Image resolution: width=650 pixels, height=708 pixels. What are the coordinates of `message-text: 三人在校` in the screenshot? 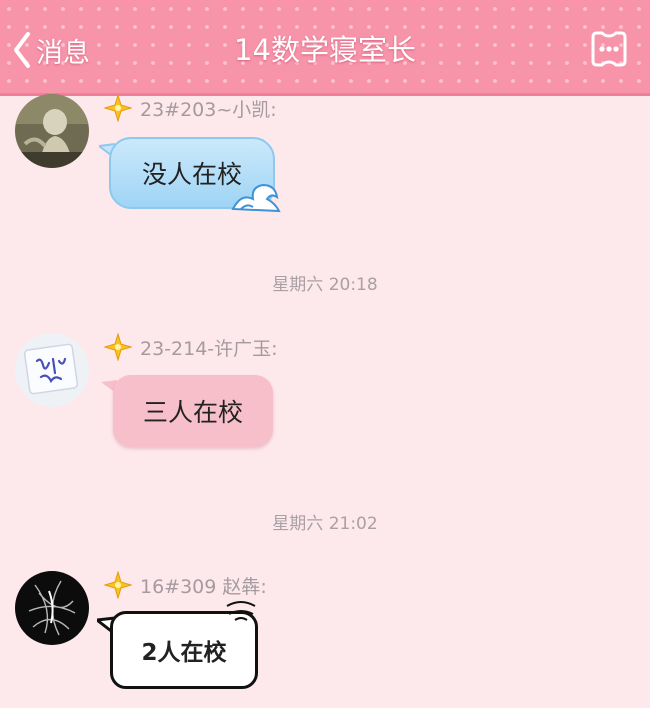 It's located at (192, 412).